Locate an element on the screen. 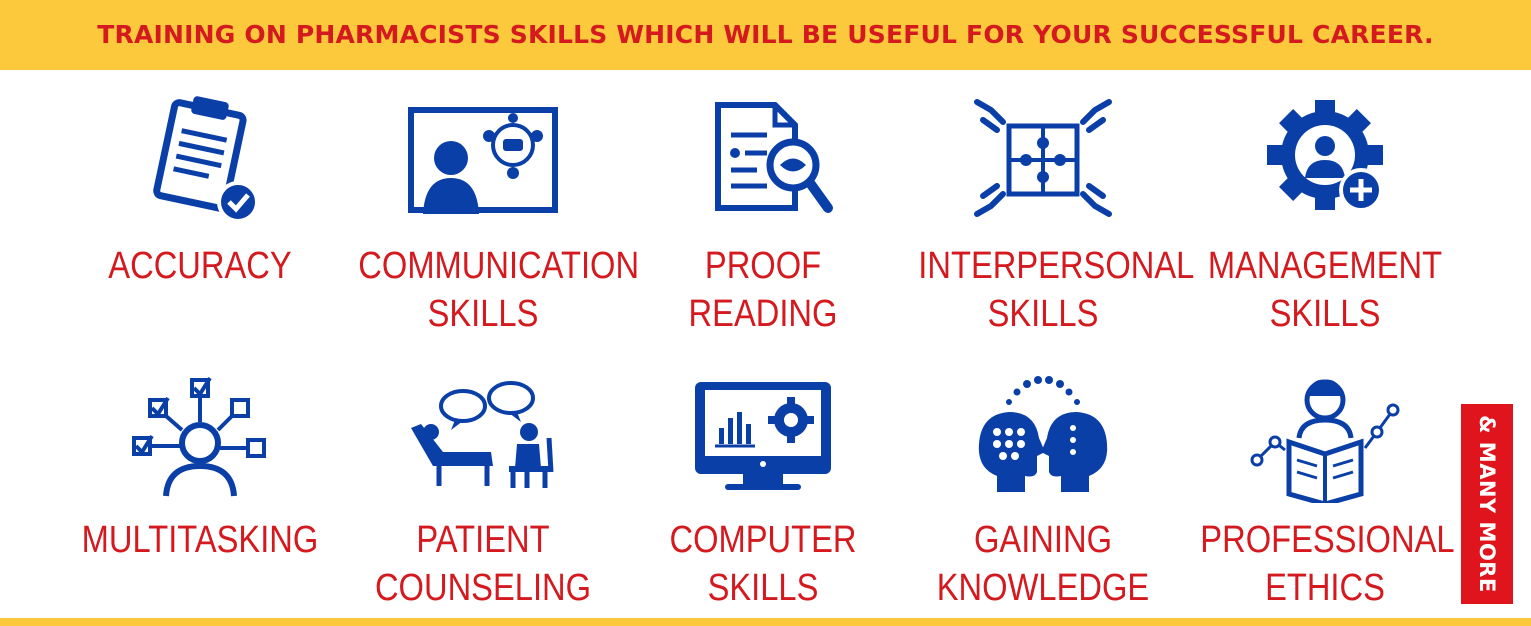 The image size is (1531, 626). document-magnifier-icon is located at coordinates (763, 157).